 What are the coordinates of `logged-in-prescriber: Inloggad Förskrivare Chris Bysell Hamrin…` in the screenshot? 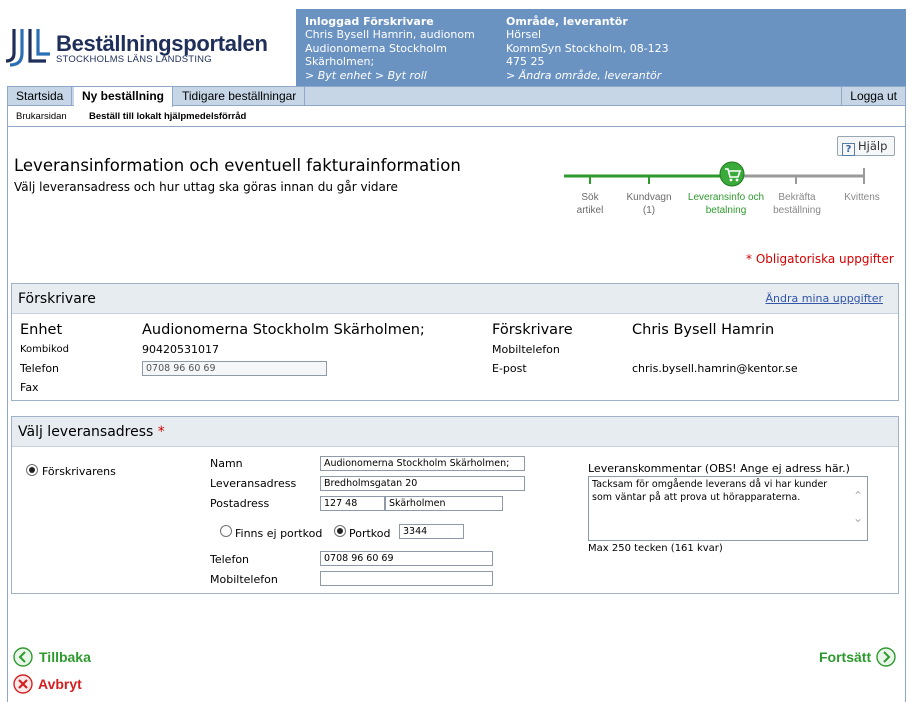 It's located at (390, 48).